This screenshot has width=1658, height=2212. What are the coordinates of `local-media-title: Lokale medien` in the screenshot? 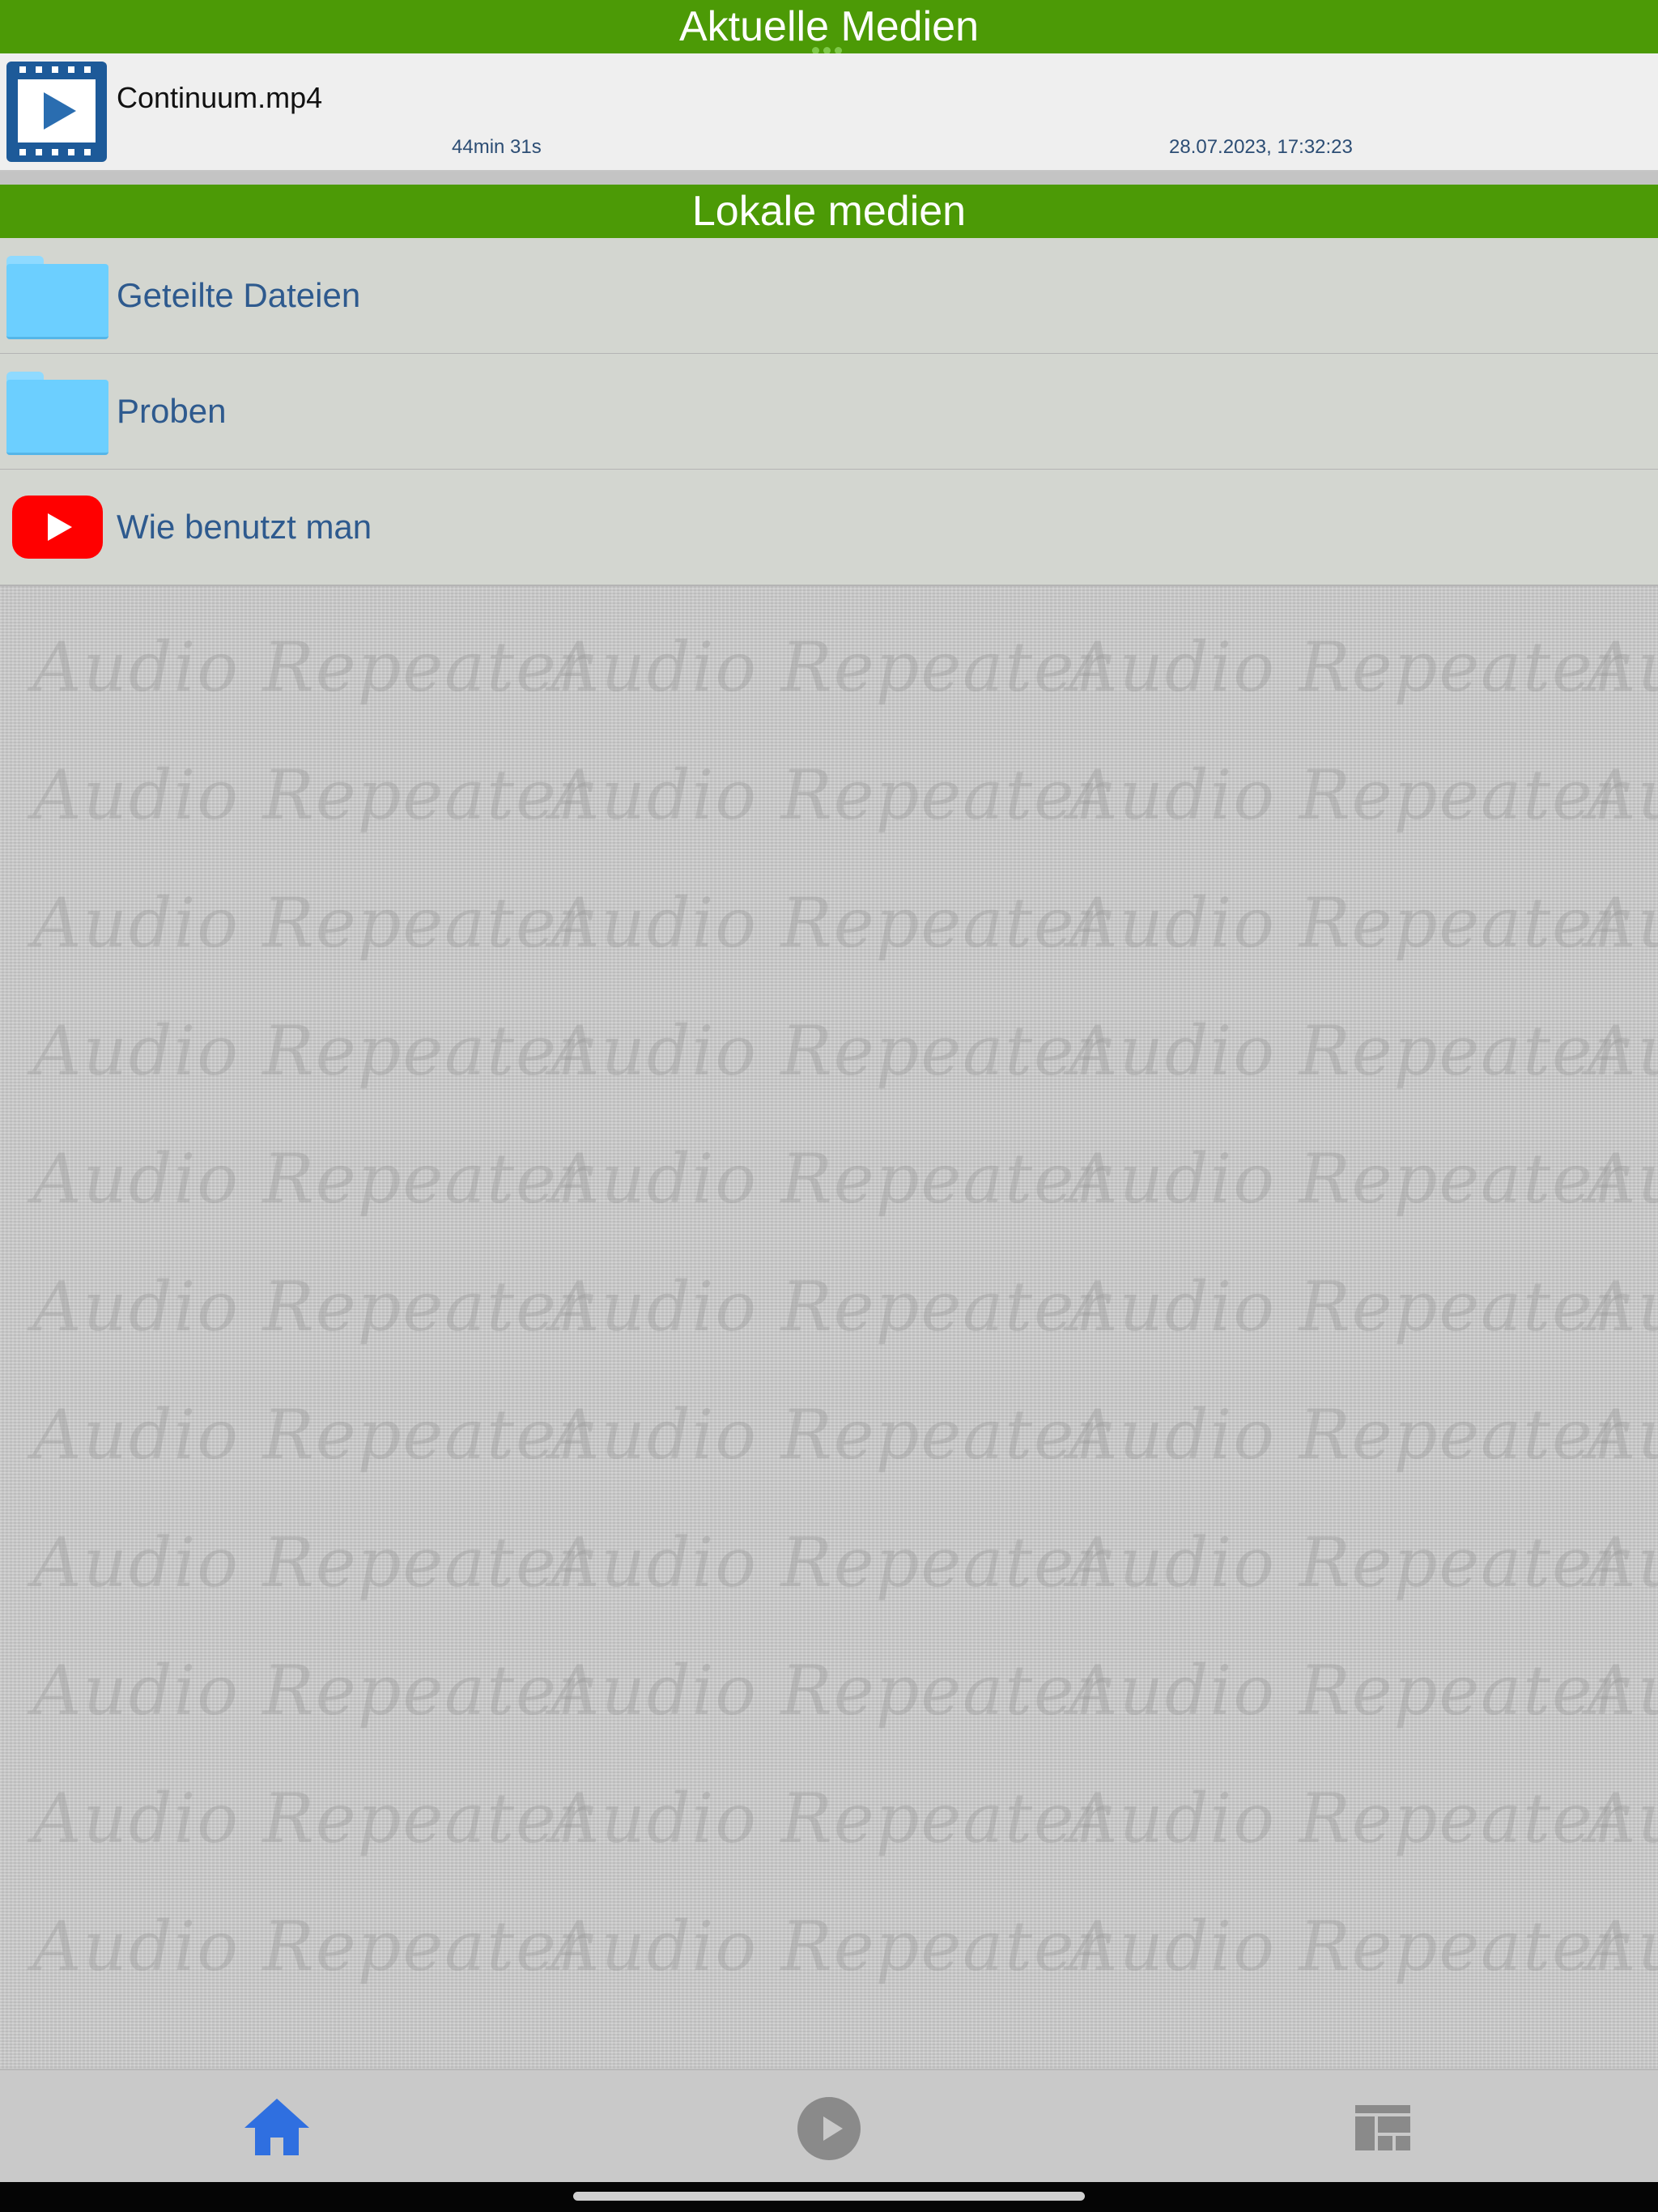 It's located at (829, 211).